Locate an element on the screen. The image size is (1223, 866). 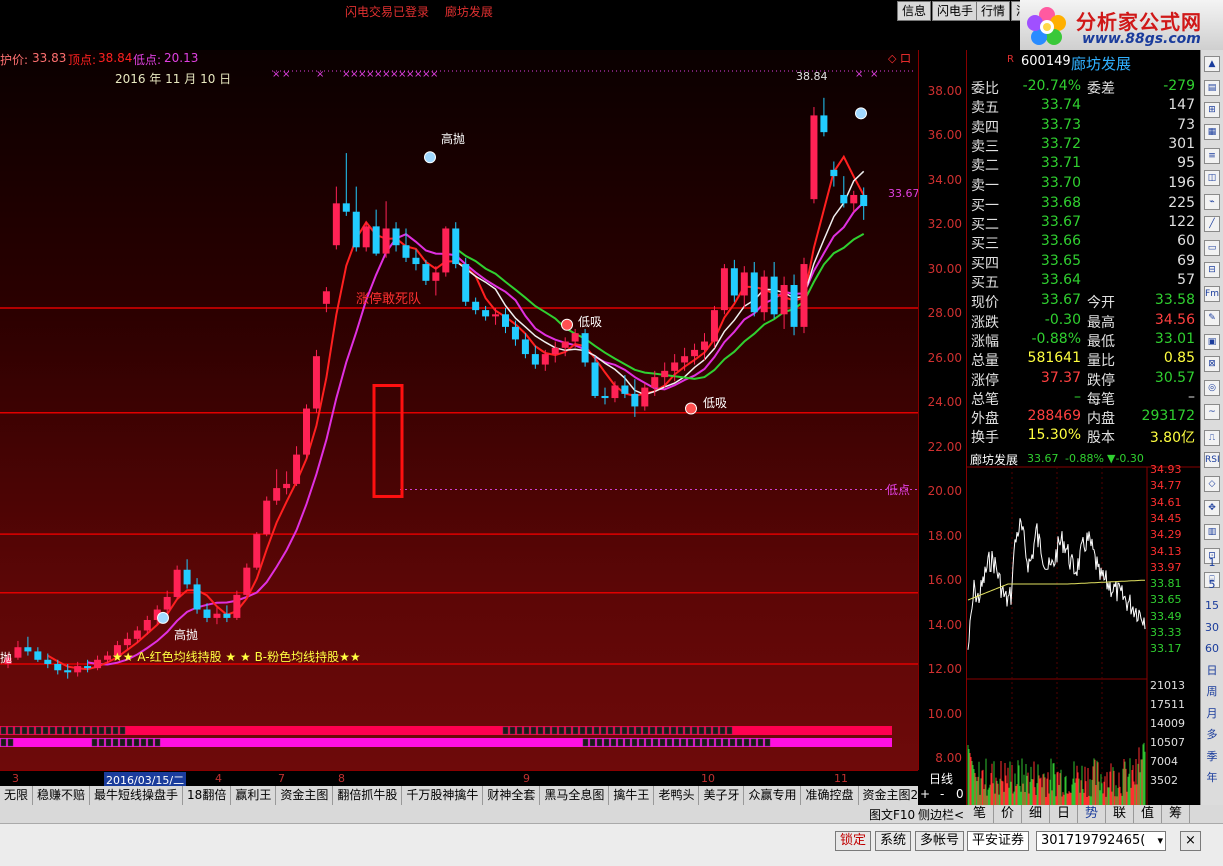
zoom-in-button: + is located at coordinates (925, 794).